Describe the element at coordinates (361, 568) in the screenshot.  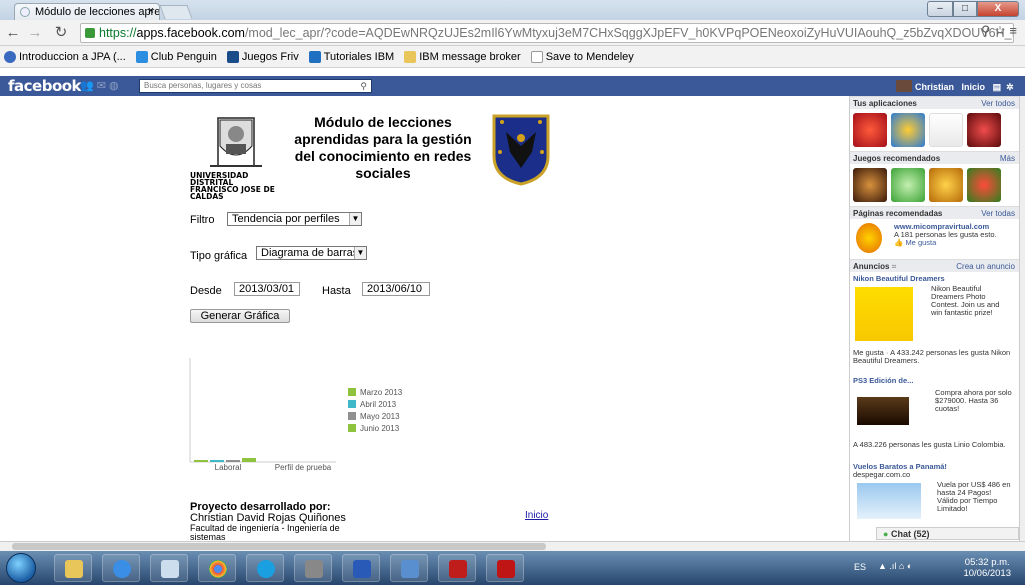
I see `taskbar-word` at that location.